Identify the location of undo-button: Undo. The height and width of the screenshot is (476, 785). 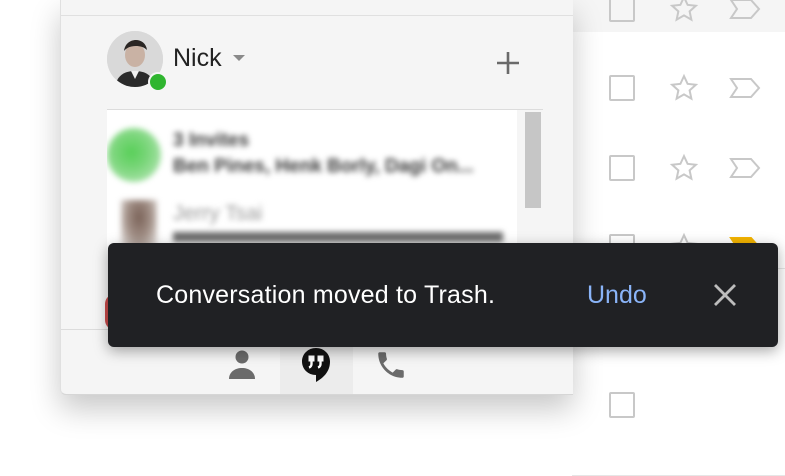
(617, 295).